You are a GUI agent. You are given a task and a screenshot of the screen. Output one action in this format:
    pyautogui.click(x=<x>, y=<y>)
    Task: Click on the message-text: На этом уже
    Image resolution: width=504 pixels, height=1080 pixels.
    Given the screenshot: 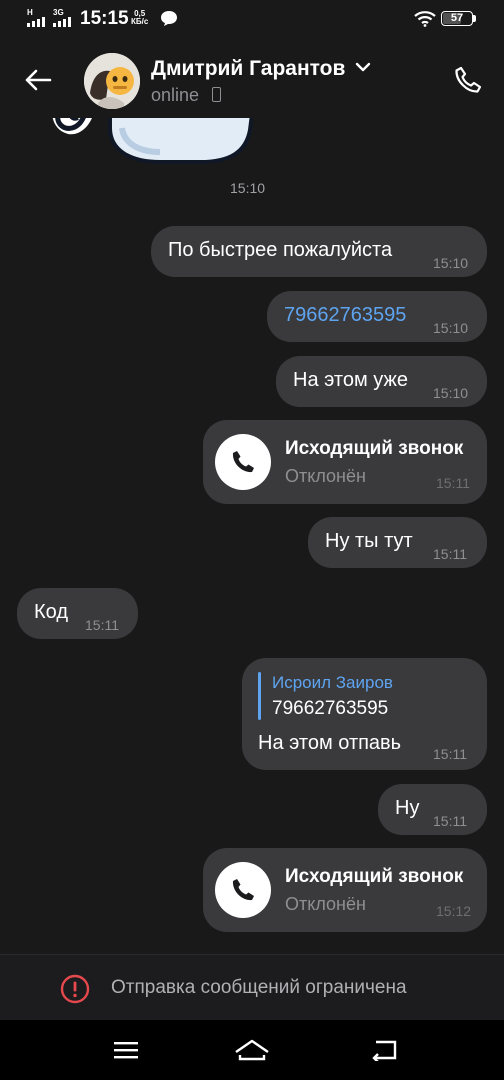 What is the action you would take?
    pyautogui.click(x=350, y=380)
    